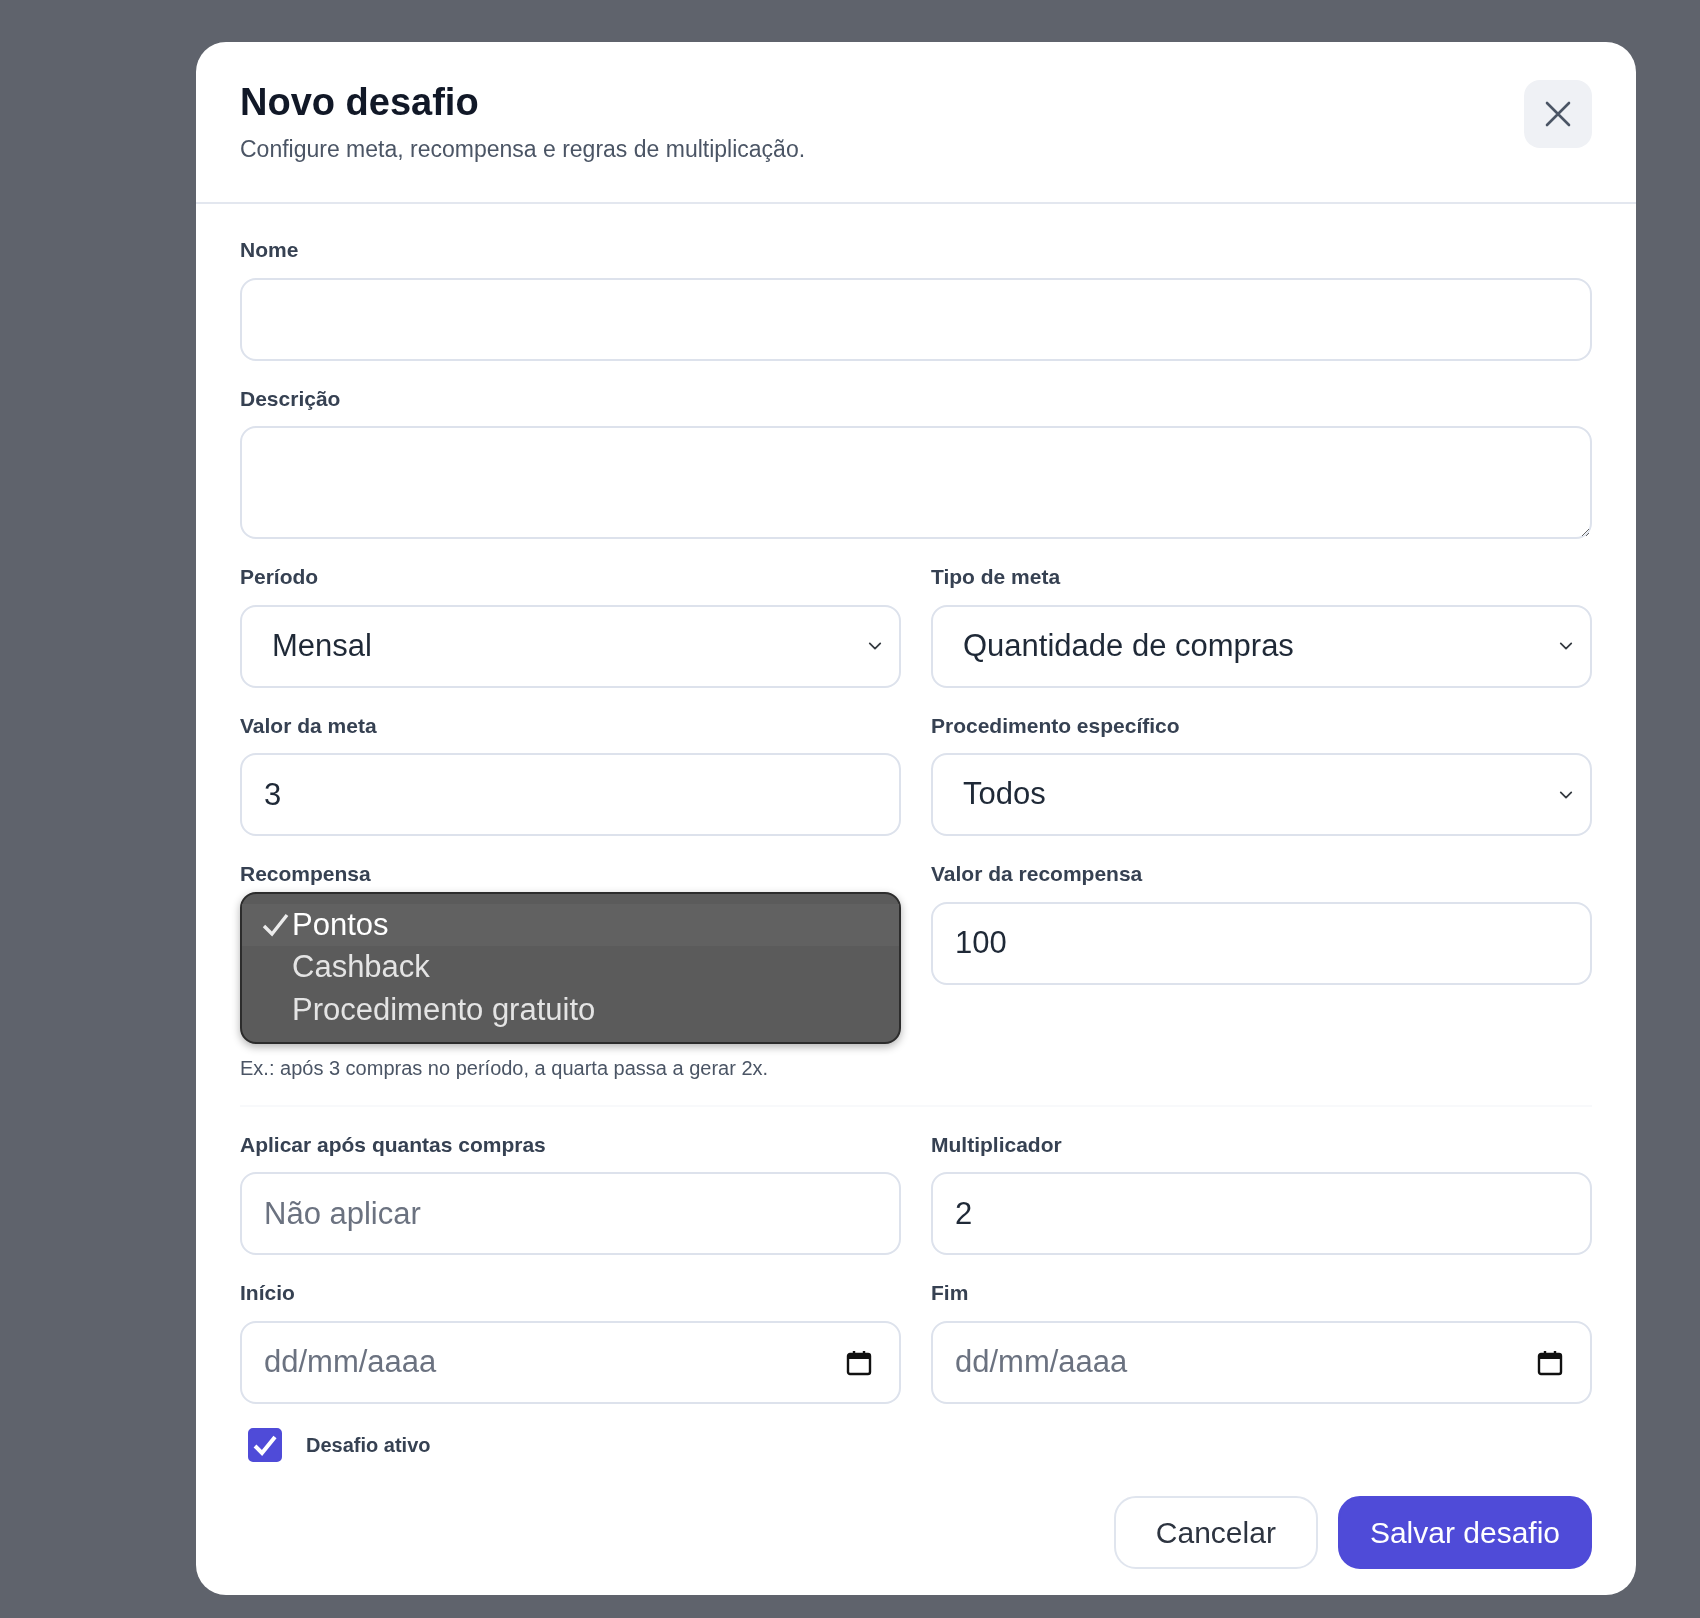 The width and height of the screenshot is (1700, 1618). Describe the element at coordinates (1261, 646) in the screenshot. I see `select-field: Quantidade de compras` at that location.